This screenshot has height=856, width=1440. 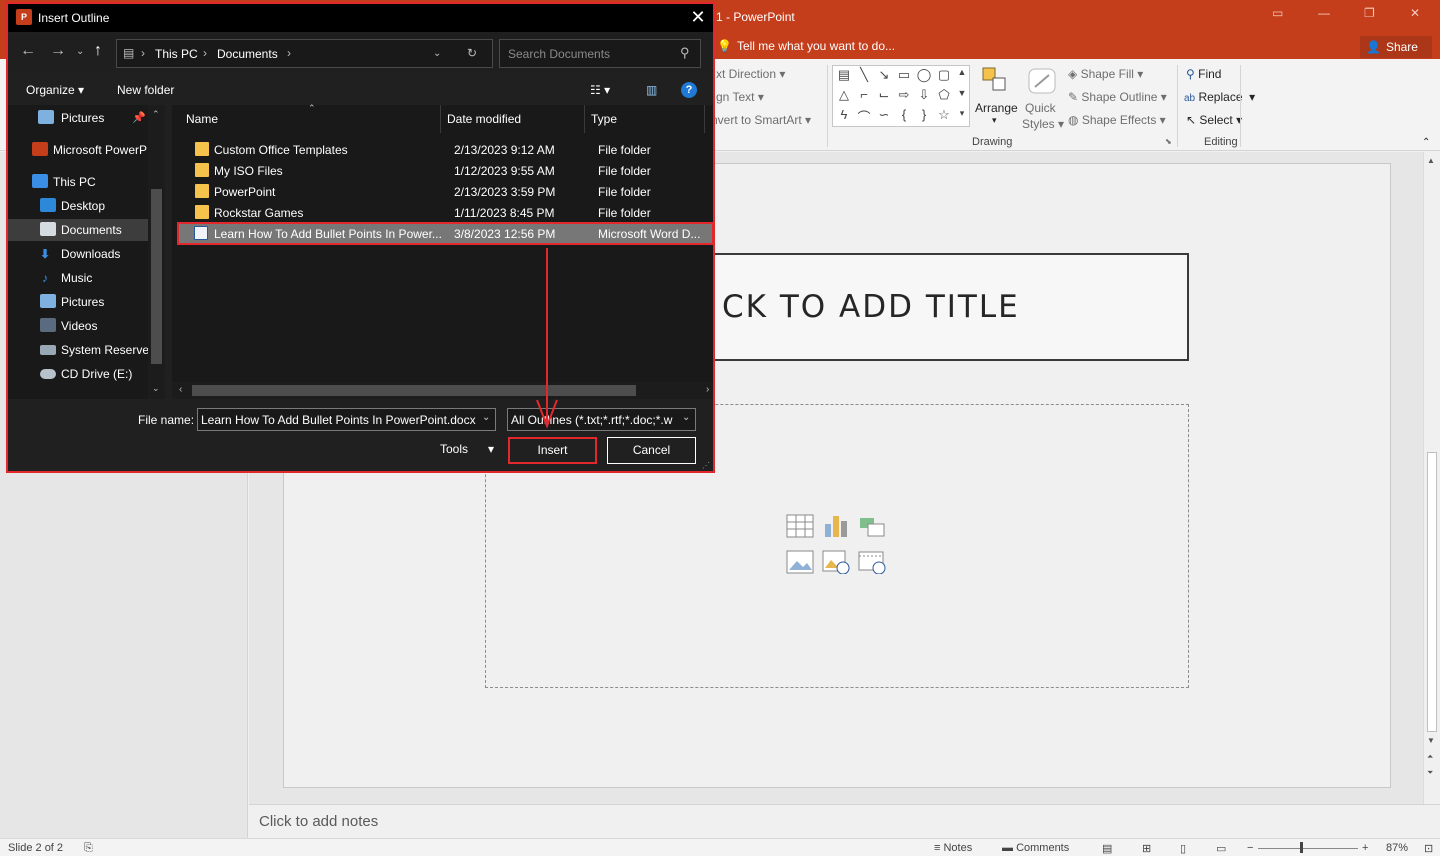 What do you see at coordinates (1219, 97) in the screenshot?
I see `replace-button: ab Replace ▾` at bounding box center [1219, 97].